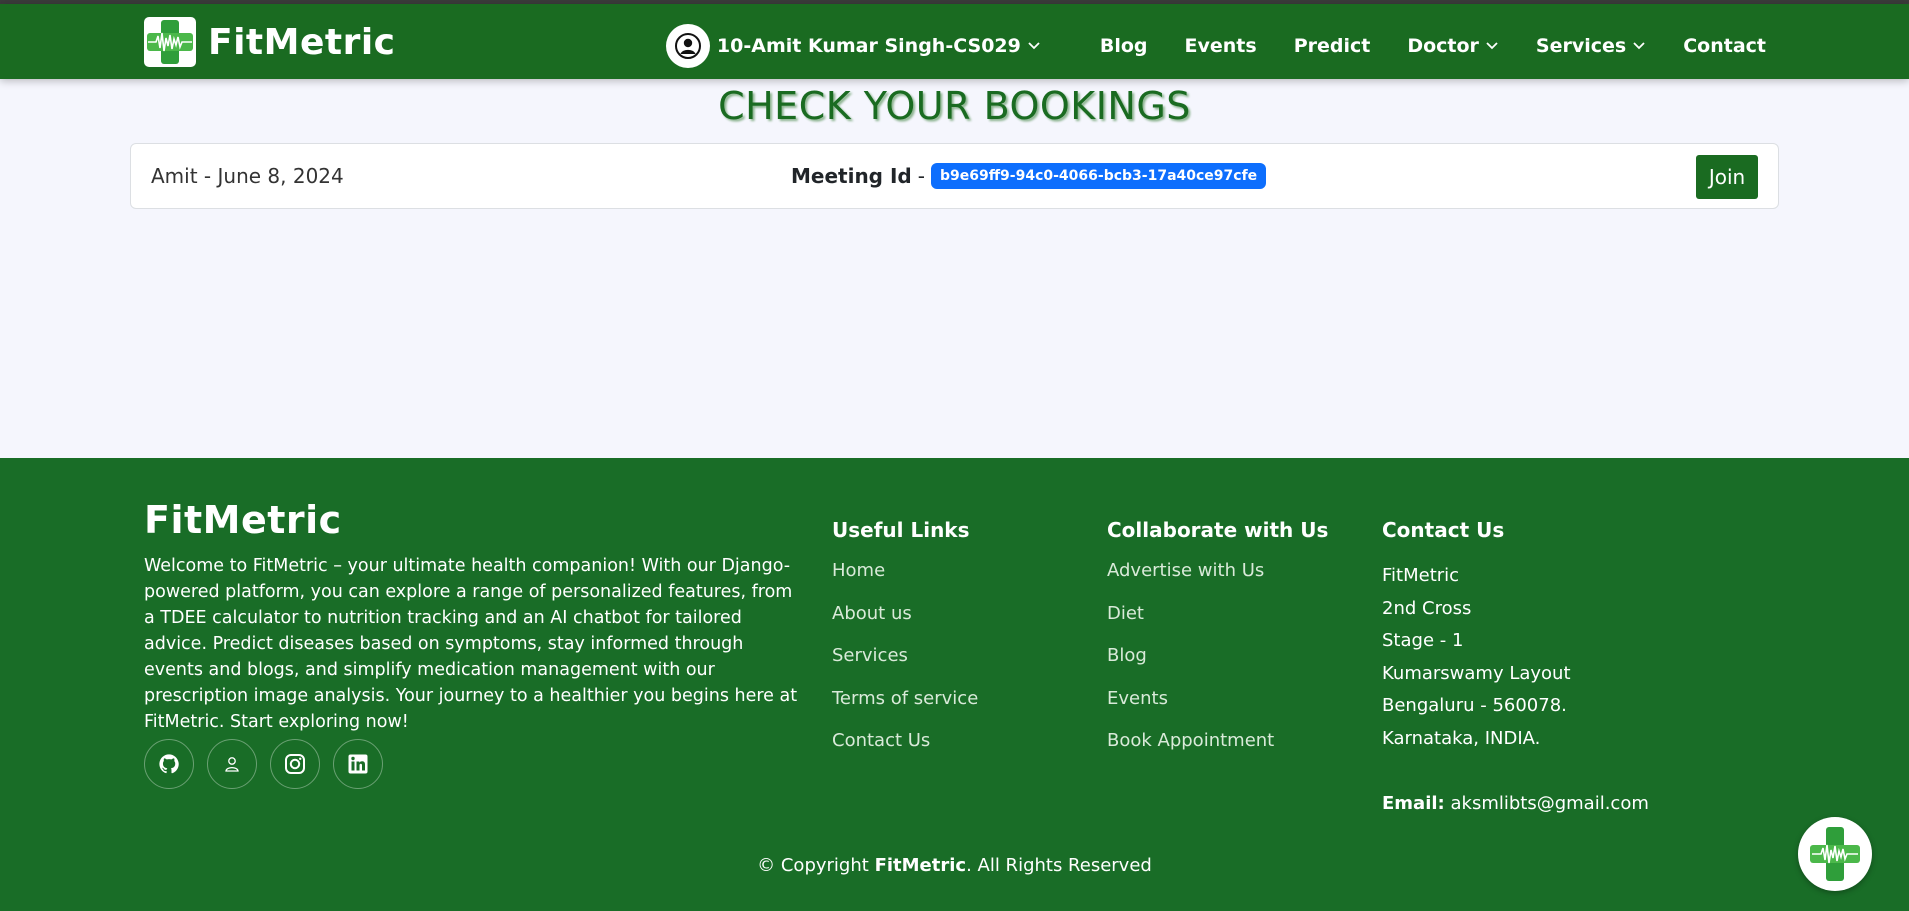 This screenshot has width=1909, height=911. I want to click on brand-name: FitMetric, so click(302, 42).